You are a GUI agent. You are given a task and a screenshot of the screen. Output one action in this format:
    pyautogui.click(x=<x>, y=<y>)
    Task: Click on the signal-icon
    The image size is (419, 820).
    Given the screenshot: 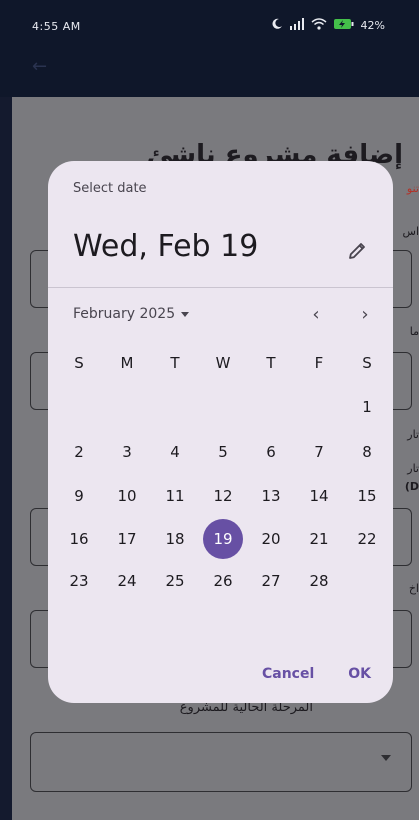 What is the action you would take?
    pyautogui.click(x=297, y=25)
    